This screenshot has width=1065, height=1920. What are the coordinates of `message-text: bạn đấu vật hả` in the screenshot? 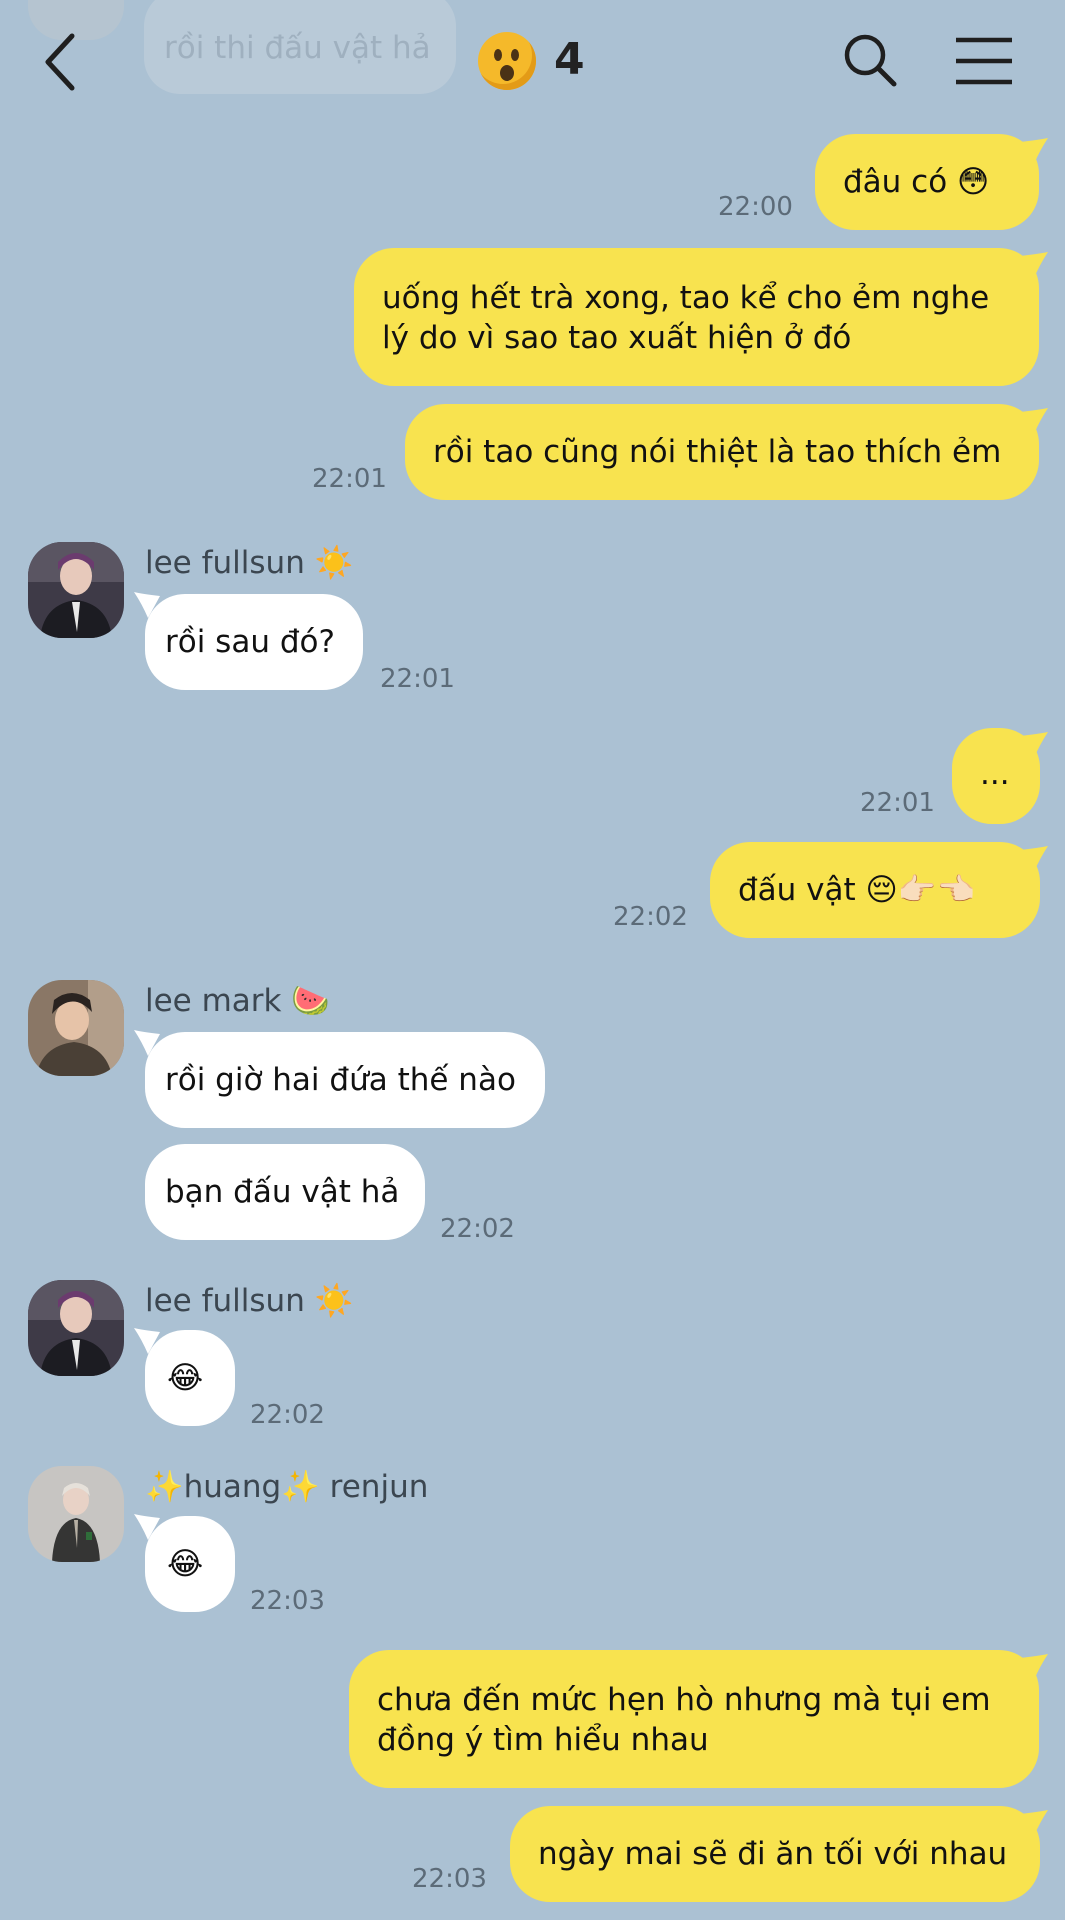 It's located at (282, 1192).